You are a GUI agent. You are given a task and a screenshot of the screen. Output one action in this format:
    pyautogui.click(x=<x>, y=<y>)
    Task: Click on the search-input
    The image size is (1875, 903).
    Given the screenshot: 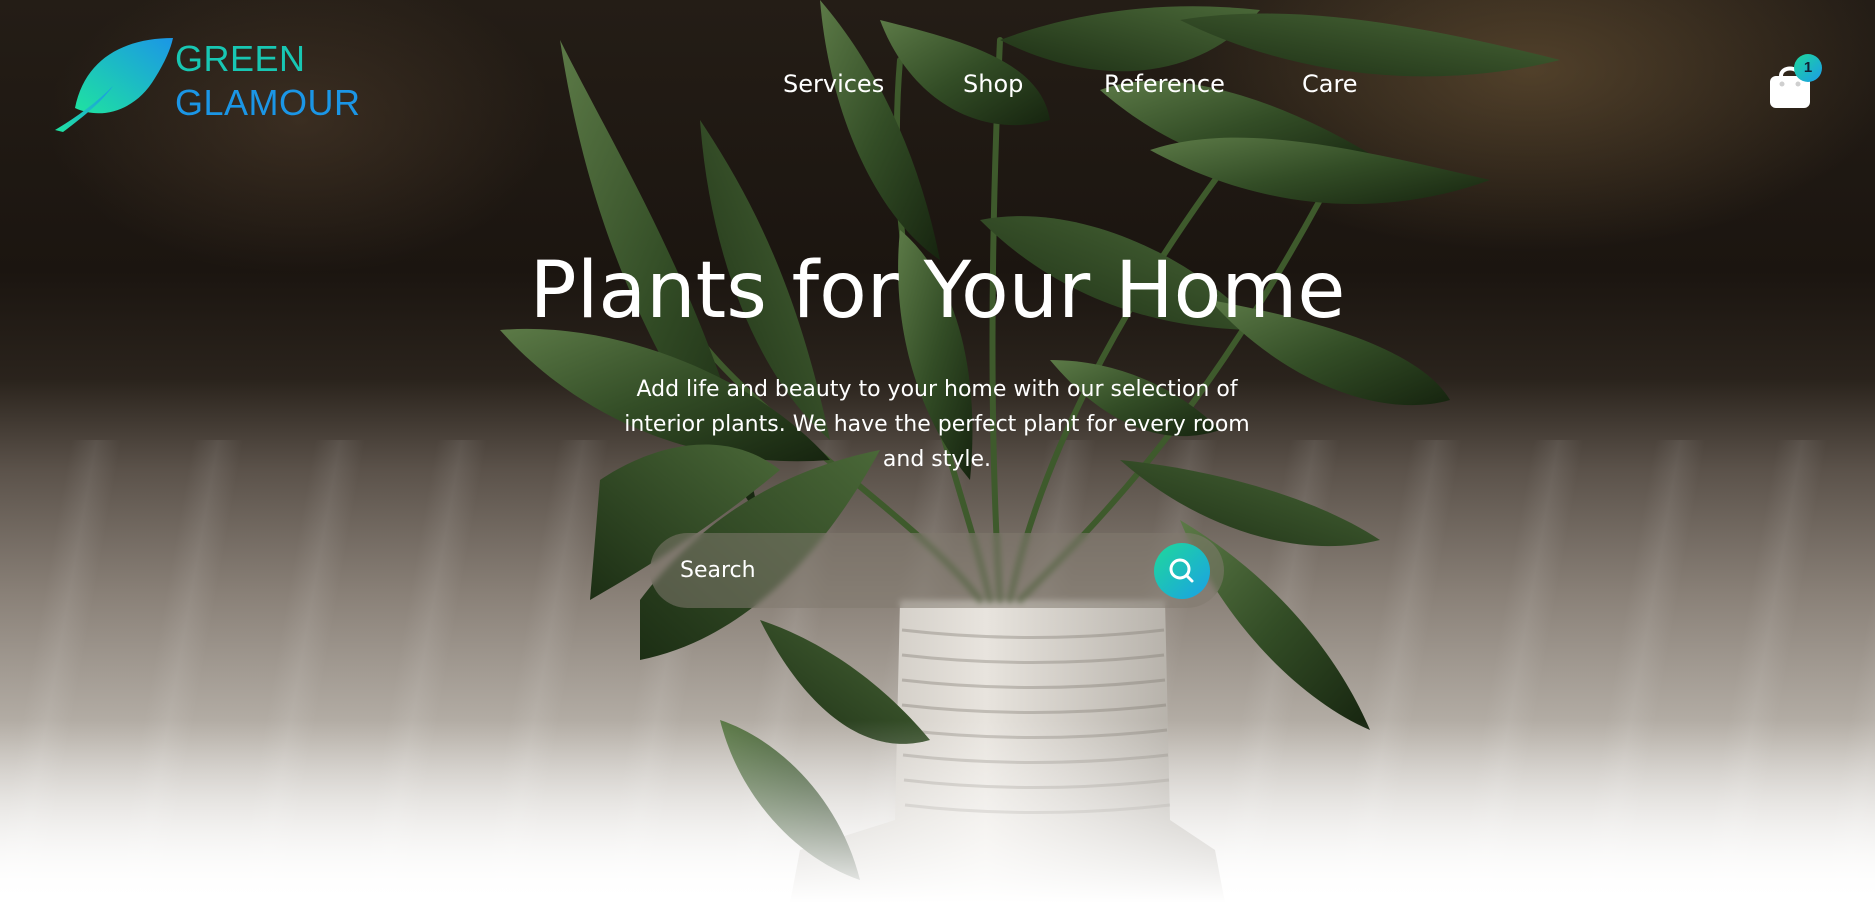 What is the action you would take?
    pyautogui.click(x=900, y=570)
    